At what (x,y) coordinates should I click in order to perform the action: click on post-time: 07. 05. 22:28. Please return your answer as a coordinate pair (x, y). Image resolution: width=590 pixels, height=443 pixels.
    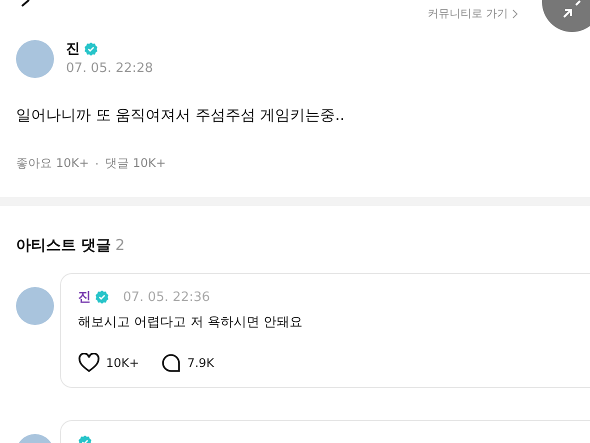
    Looking at the image, I should click on (110, 68).